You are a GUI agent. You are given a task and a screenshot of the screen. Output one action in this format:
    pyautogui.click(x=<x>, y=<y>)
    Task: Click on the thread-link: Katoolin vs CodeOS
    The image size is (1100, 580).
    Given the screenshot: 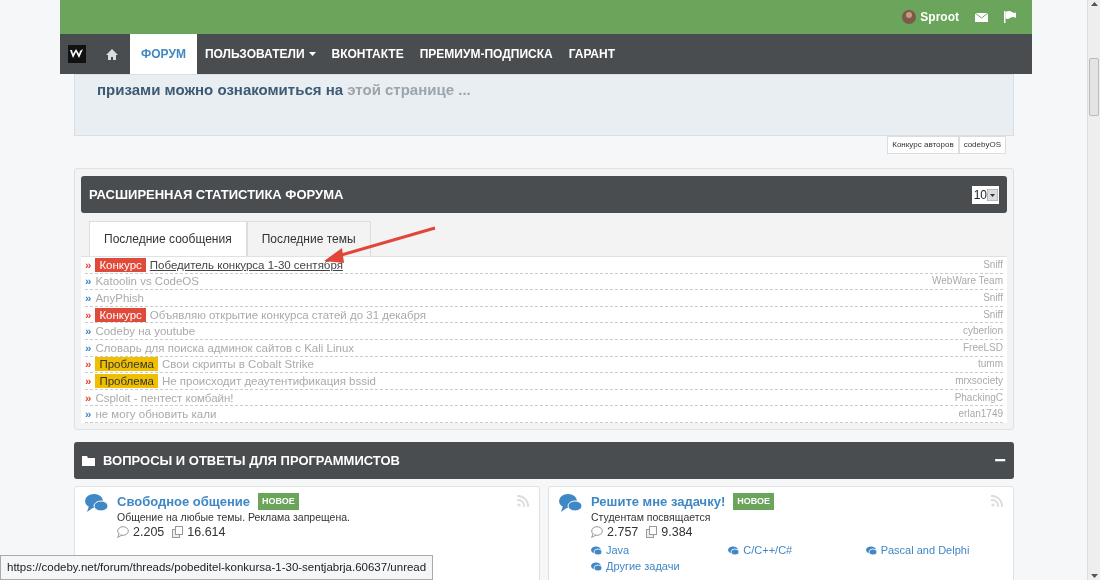 What is the action you would take?
    pyautogui.click(x=147, y=281)
    